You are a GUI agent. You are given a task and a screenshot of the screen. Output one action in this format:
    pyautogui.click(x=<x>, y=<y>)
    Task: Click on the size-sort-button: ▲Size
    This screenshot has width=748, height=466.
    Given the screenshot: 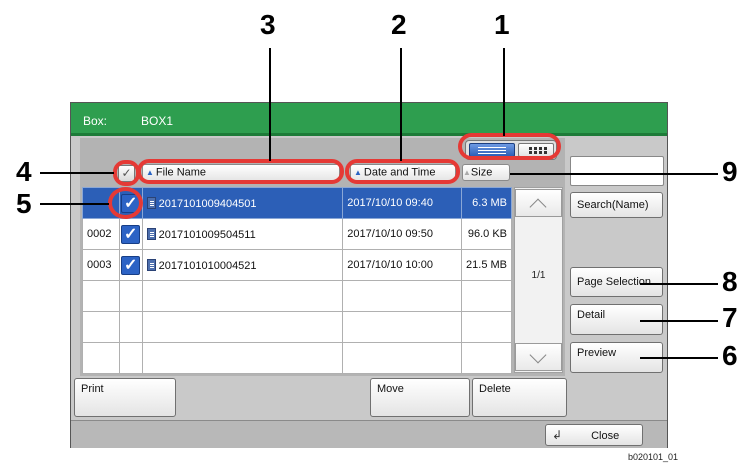 What is the action you would take?
    pyautogui.click(x=486, y=172)
    